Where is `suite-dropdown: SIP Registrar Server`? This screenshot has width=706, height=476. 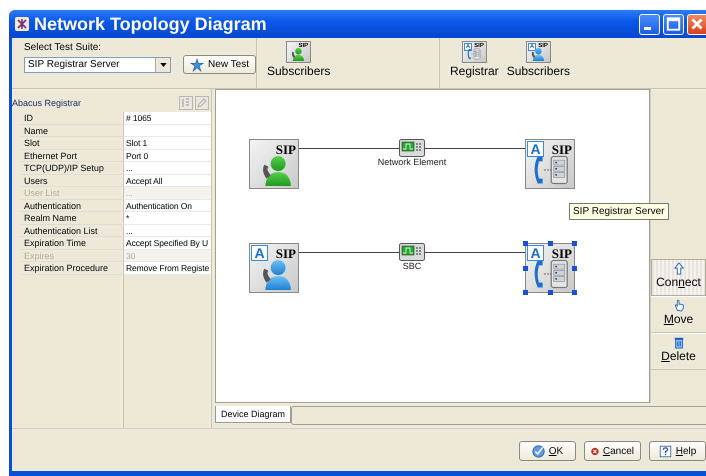 suite-dropdown: SIP Registrar Server is located at coordinates (98, 64).